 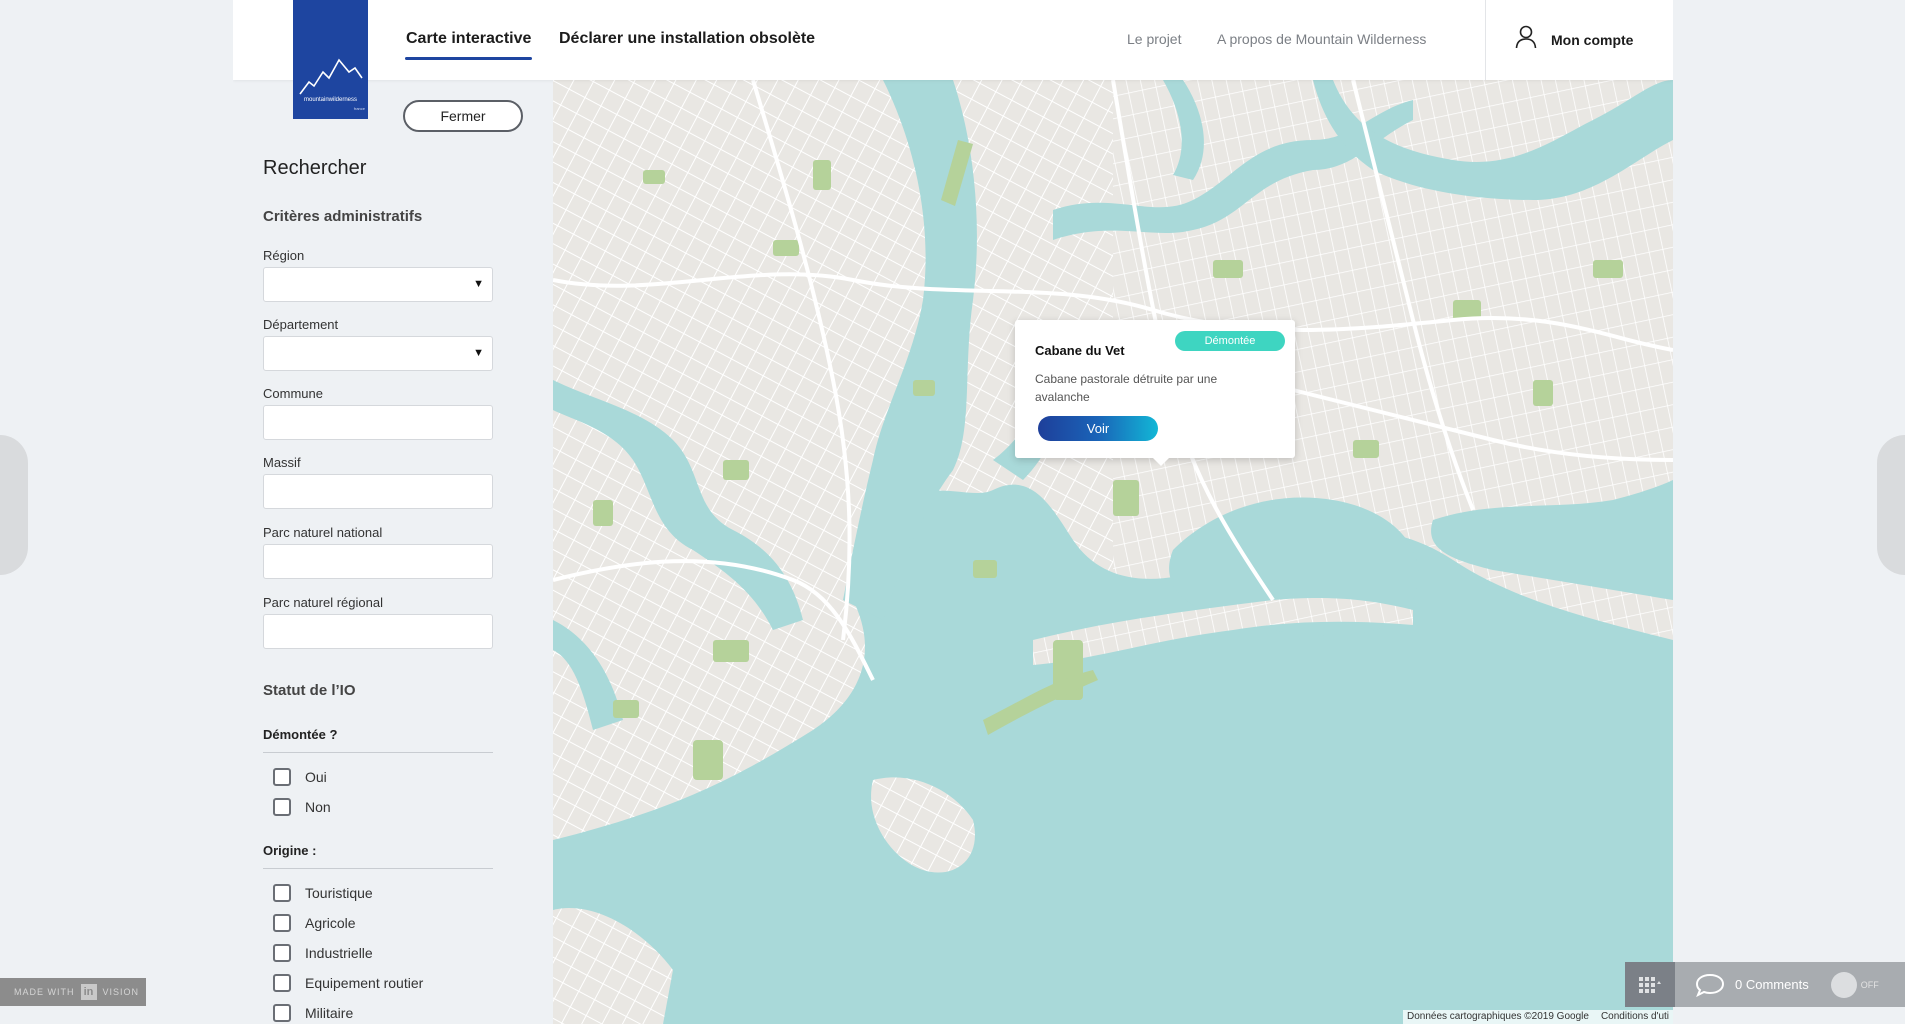 I want to click on checkbox-agricole: Agricole, so click(x=314, y=923).